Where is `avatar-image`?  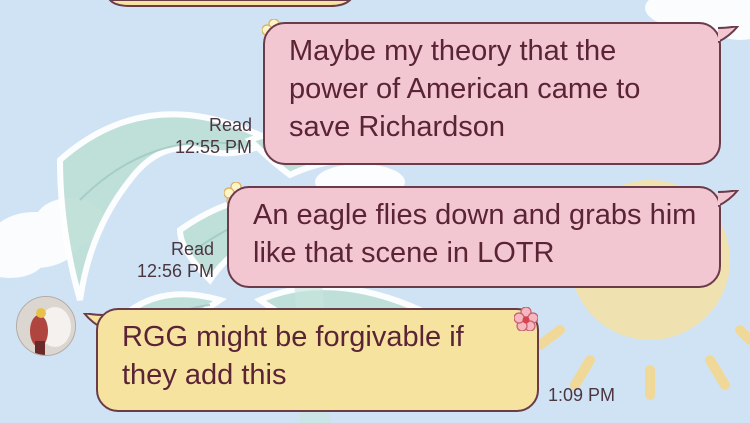
avatar-image is located at coordinates (46, 326).